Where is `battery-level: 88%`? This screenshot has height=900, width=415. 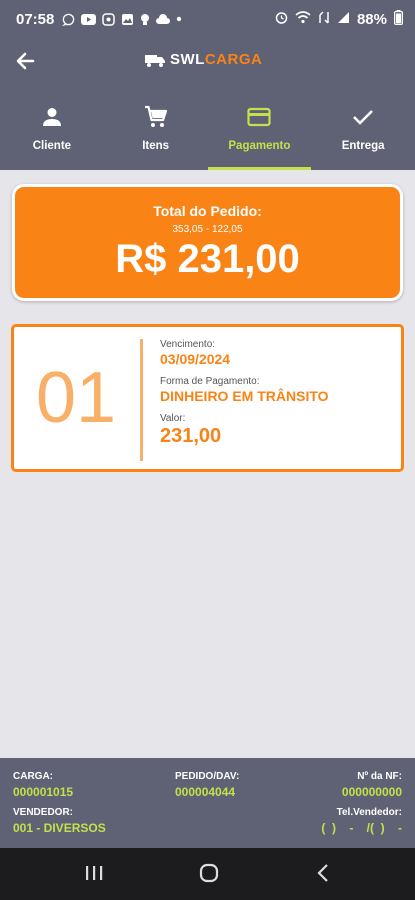 battery-level: 88% is located at coordinates (371, 19).